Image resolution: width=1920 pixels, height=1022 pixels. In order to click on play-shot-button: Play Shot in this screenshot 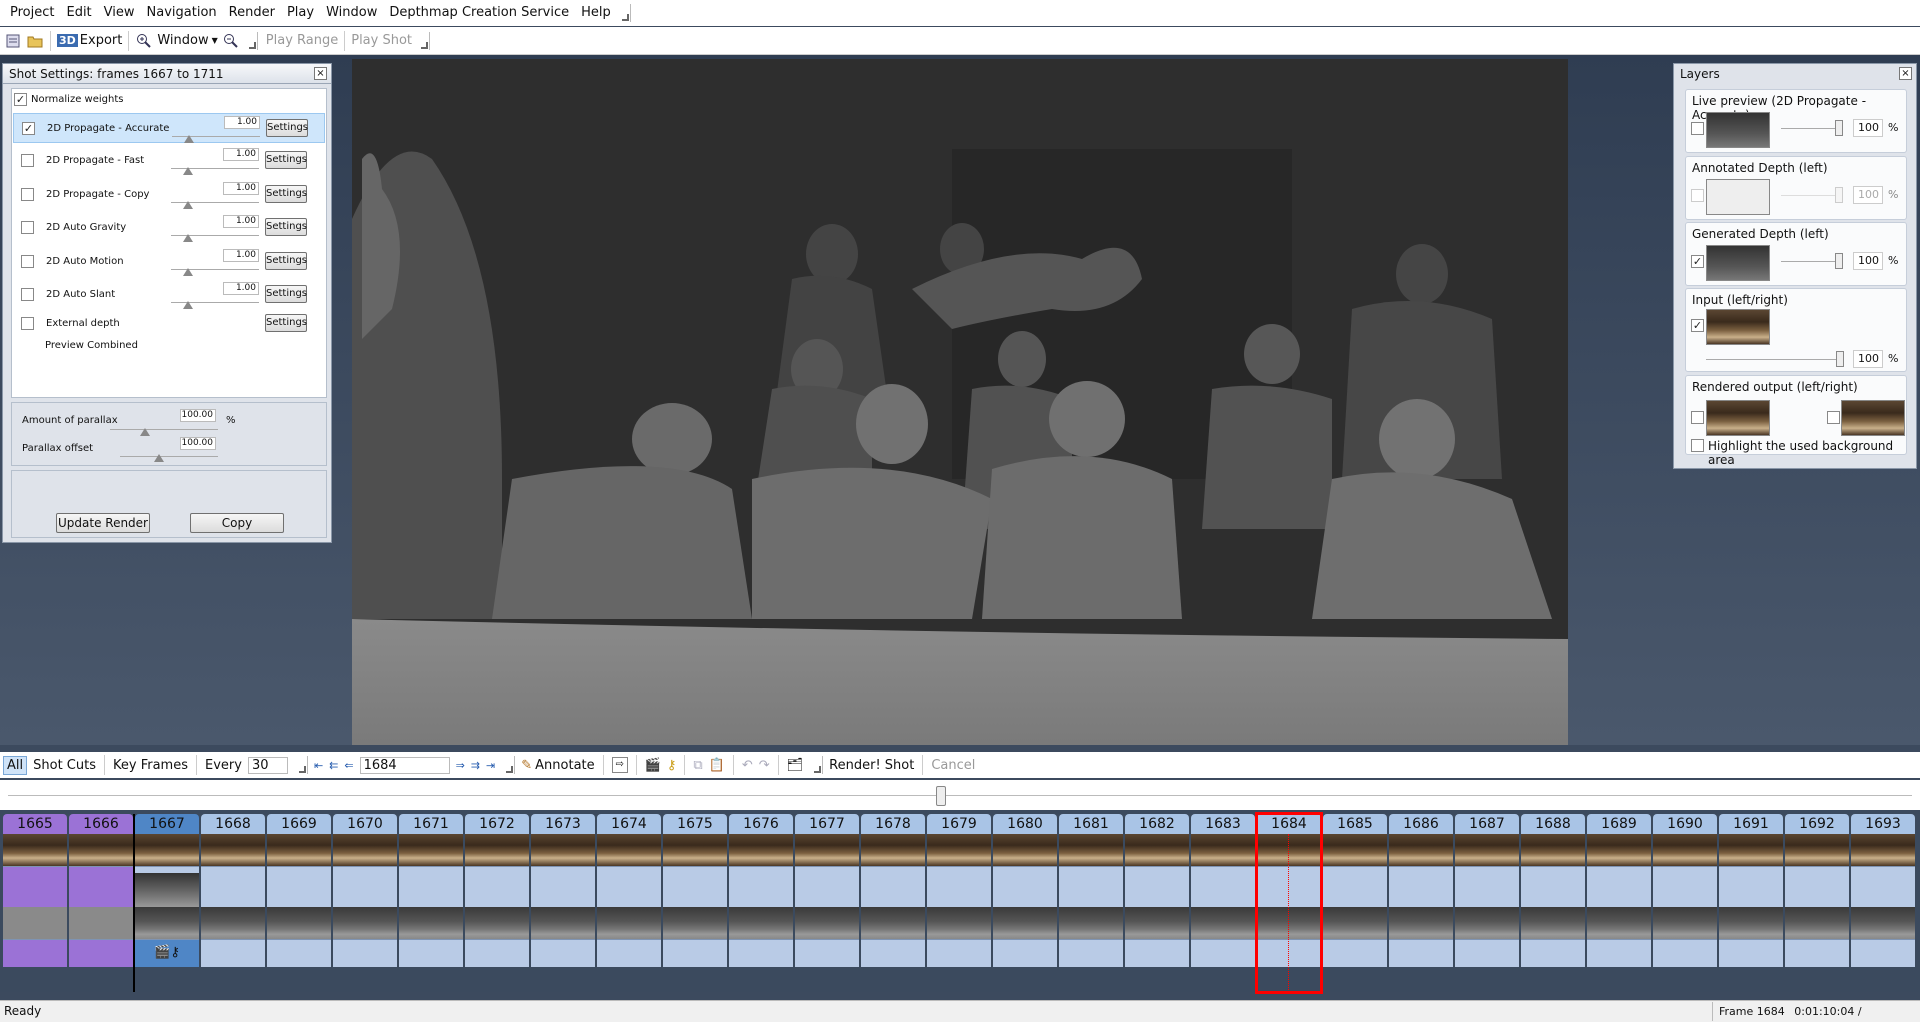, I will do `click(381, 40)`.